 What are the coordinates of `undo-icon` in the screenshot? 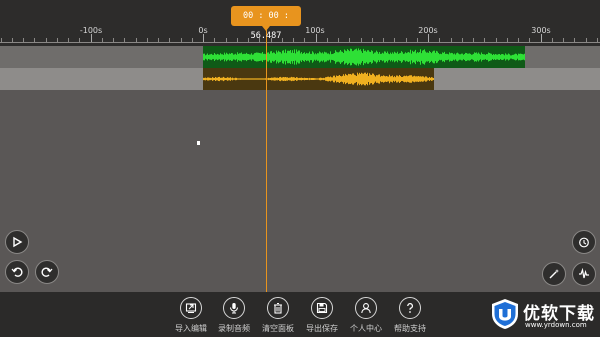 It's located at (17, 272).